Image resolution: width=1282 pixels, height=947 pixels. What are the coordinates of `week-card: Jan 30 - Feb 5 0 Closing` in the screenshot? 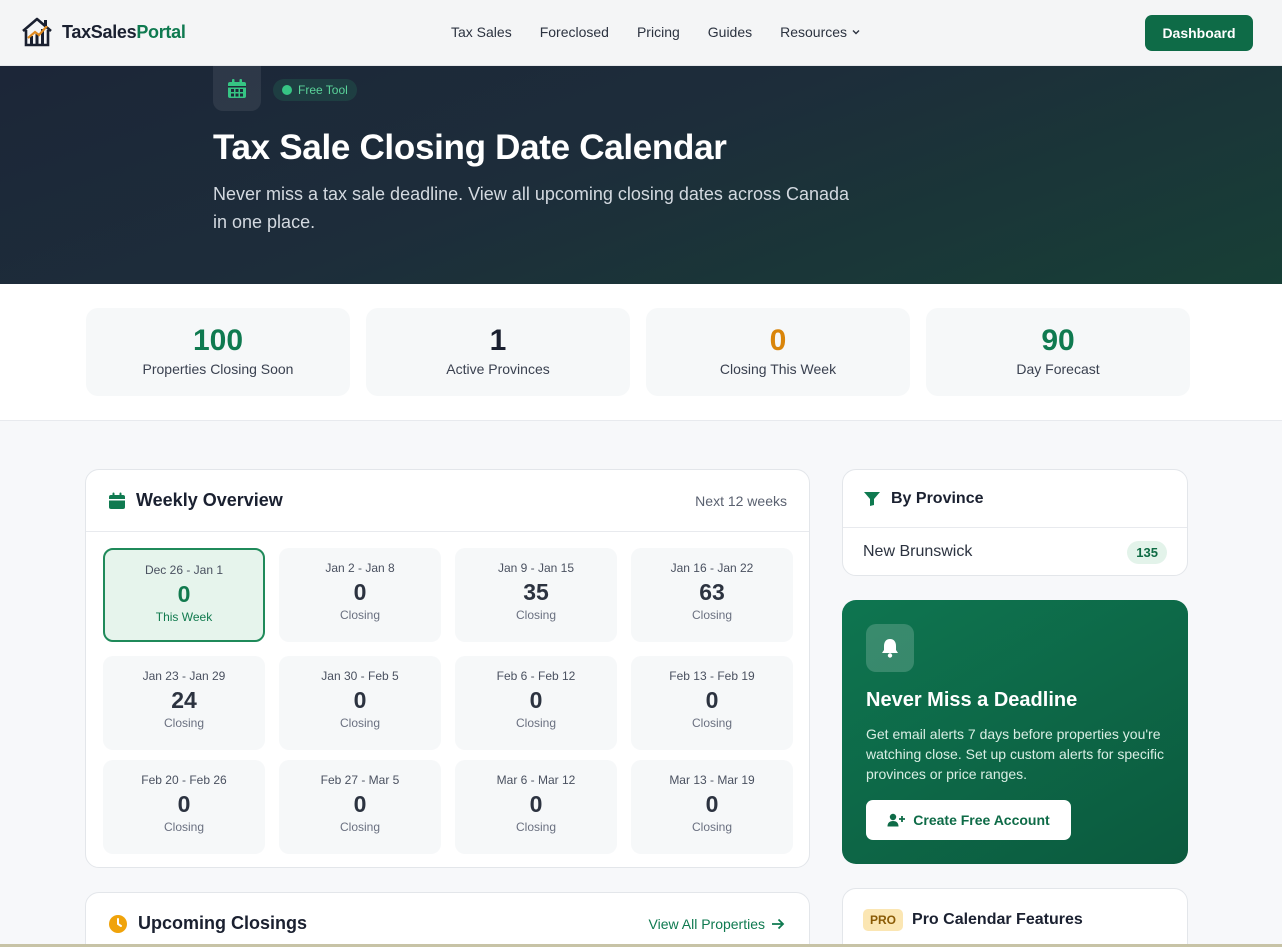 It's located at (360, 703).